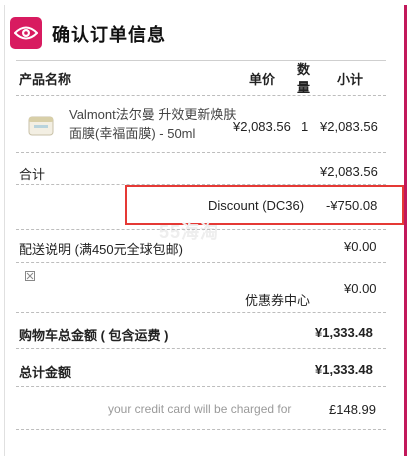 This screenshot has height=456, width=417. What do you see at coordinates (30, 276) in the screenshot?
I see `broken-image-icon` at bounding box center [30, 276].